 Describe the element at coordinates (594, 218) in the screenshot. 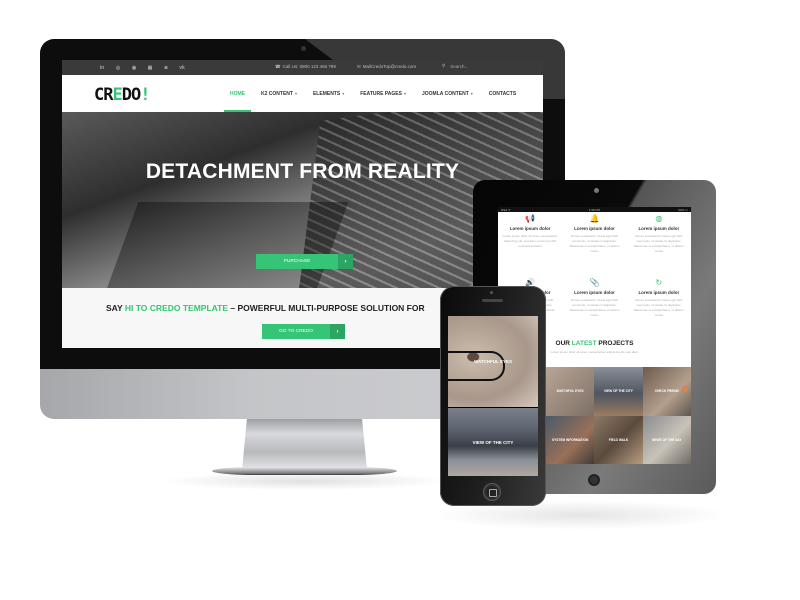

I see `bell-icon: 🔔` at that location.